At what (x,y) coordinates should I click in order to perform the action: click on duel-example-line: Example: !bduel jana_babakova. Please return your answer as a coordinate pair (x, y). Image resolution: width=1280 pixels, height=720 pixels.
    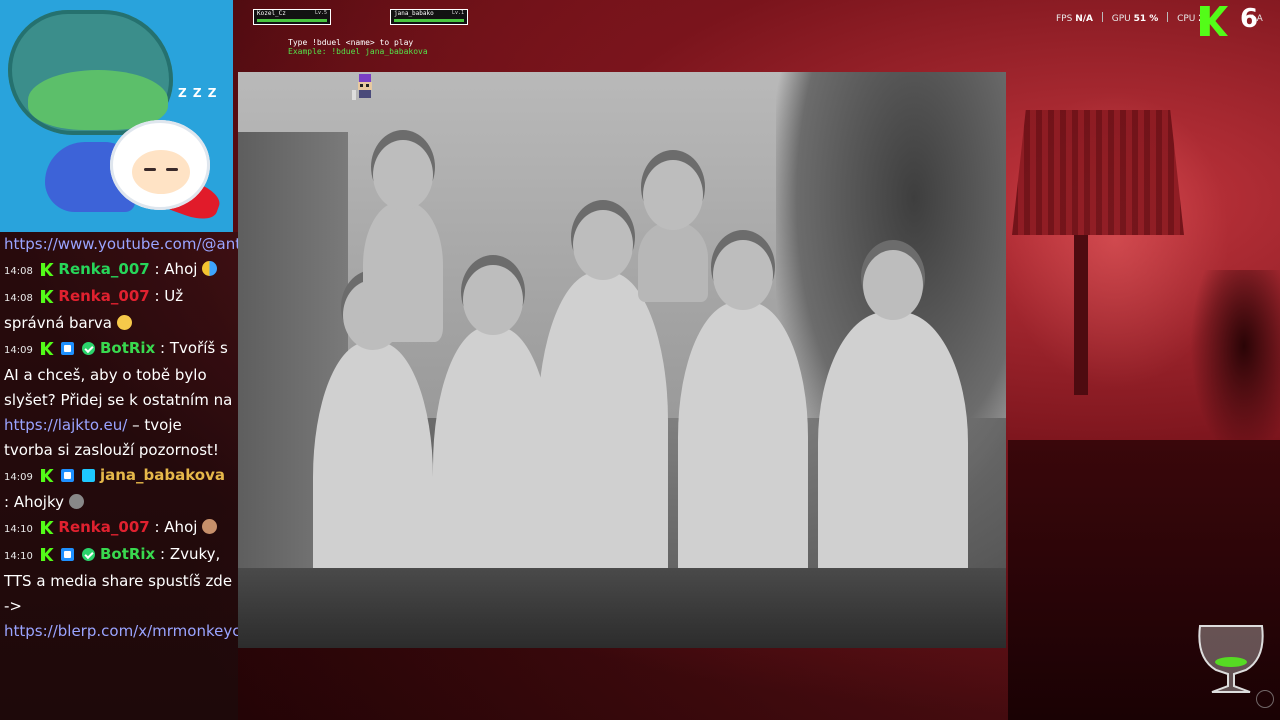
    Looking at the image, I should click on (358, 51).